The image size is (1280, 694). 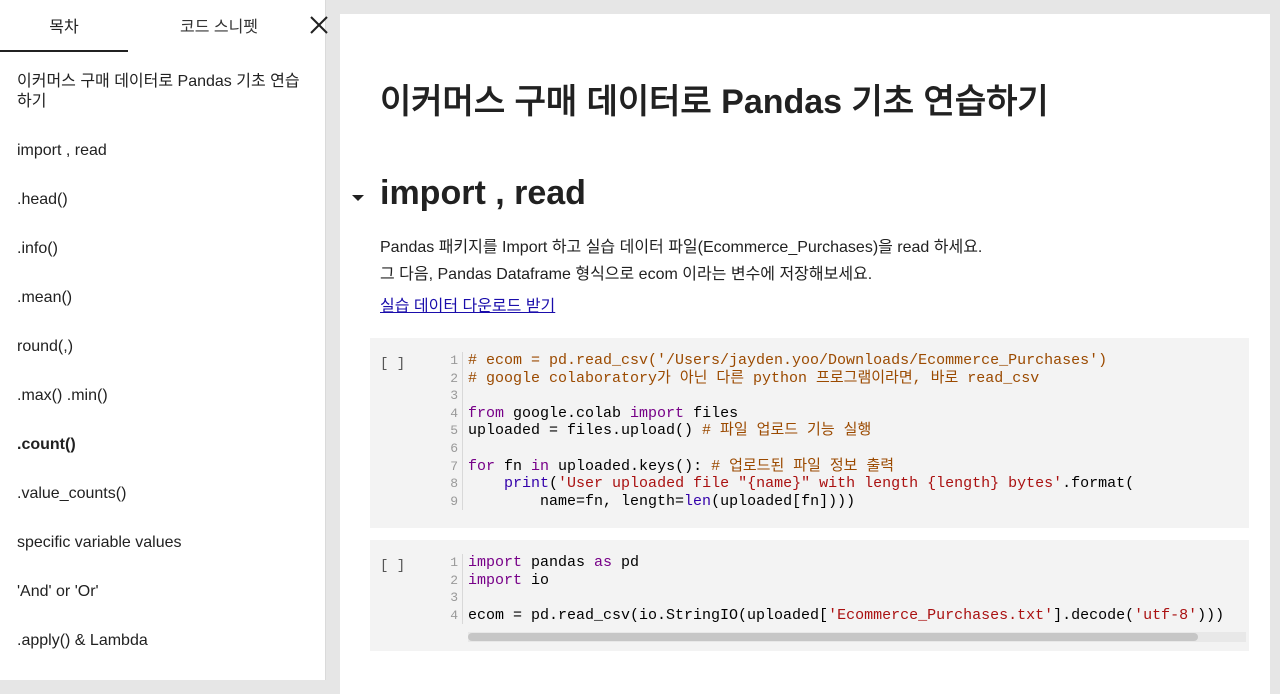 What do you see at coordinates (567, 413) in the screenshot?
I see `code-token: google.colab` at bounding box center [567, 413].